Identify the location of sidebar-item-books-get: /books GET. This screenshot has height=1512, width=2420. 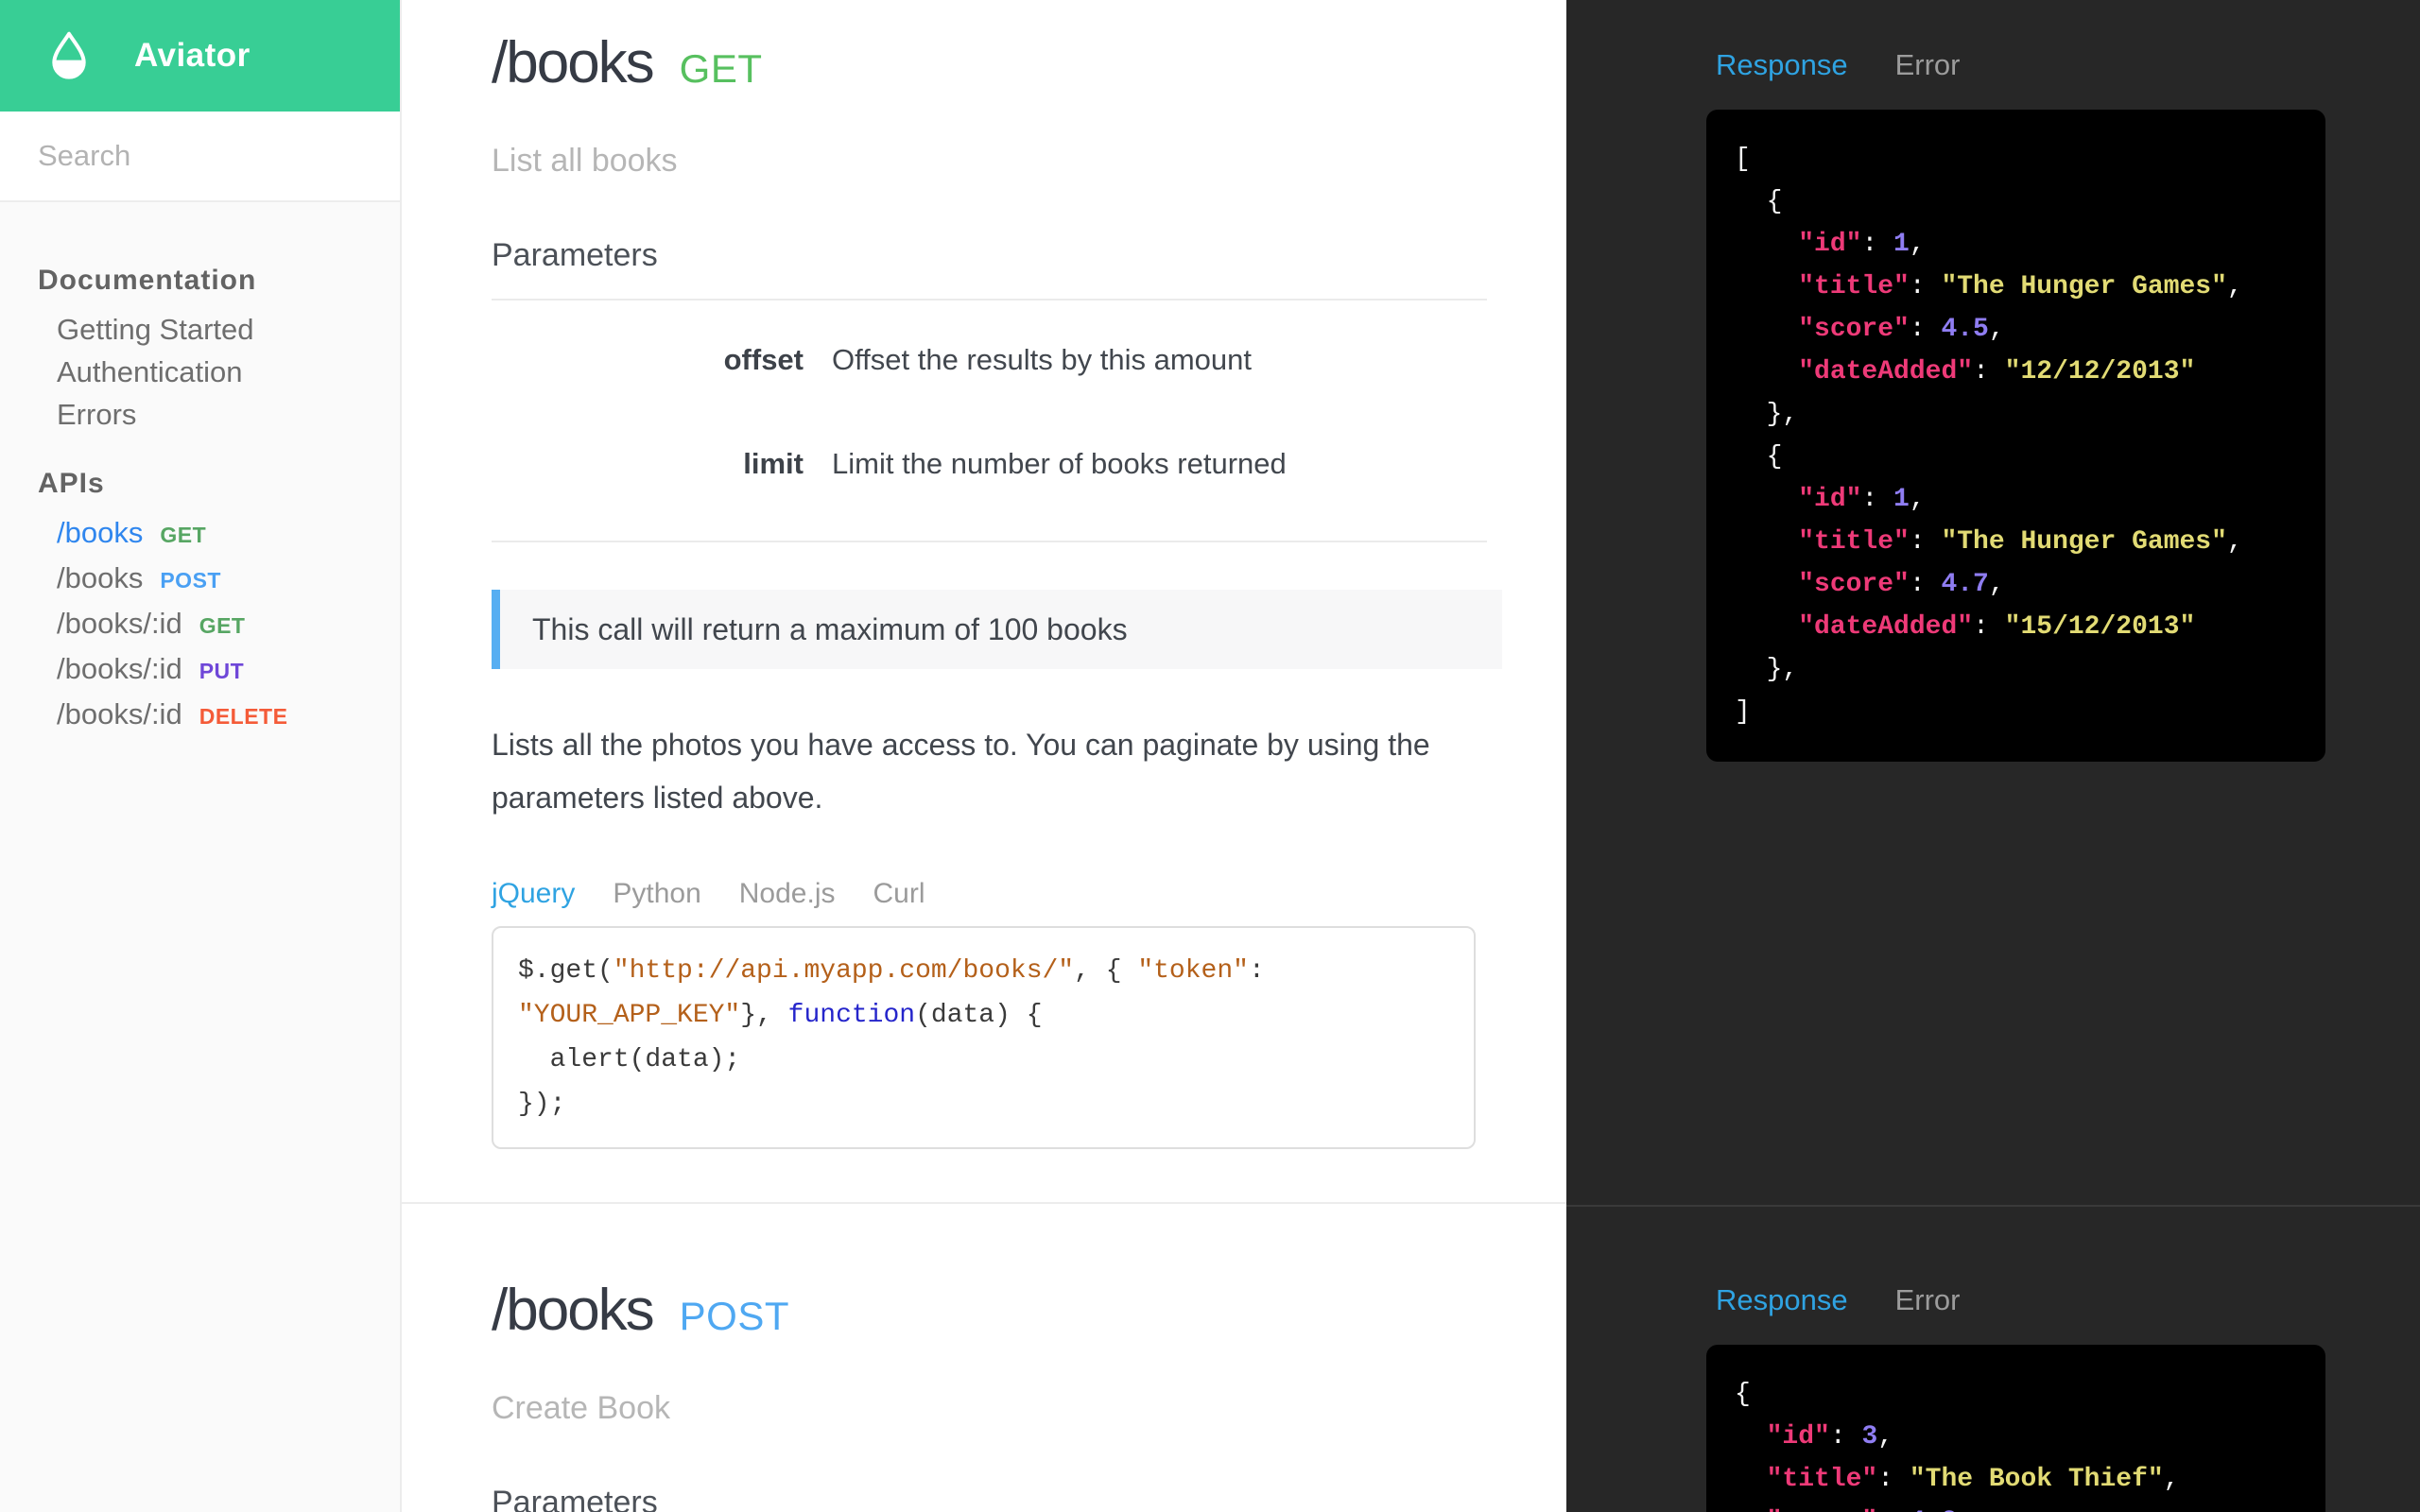
(219, 534).